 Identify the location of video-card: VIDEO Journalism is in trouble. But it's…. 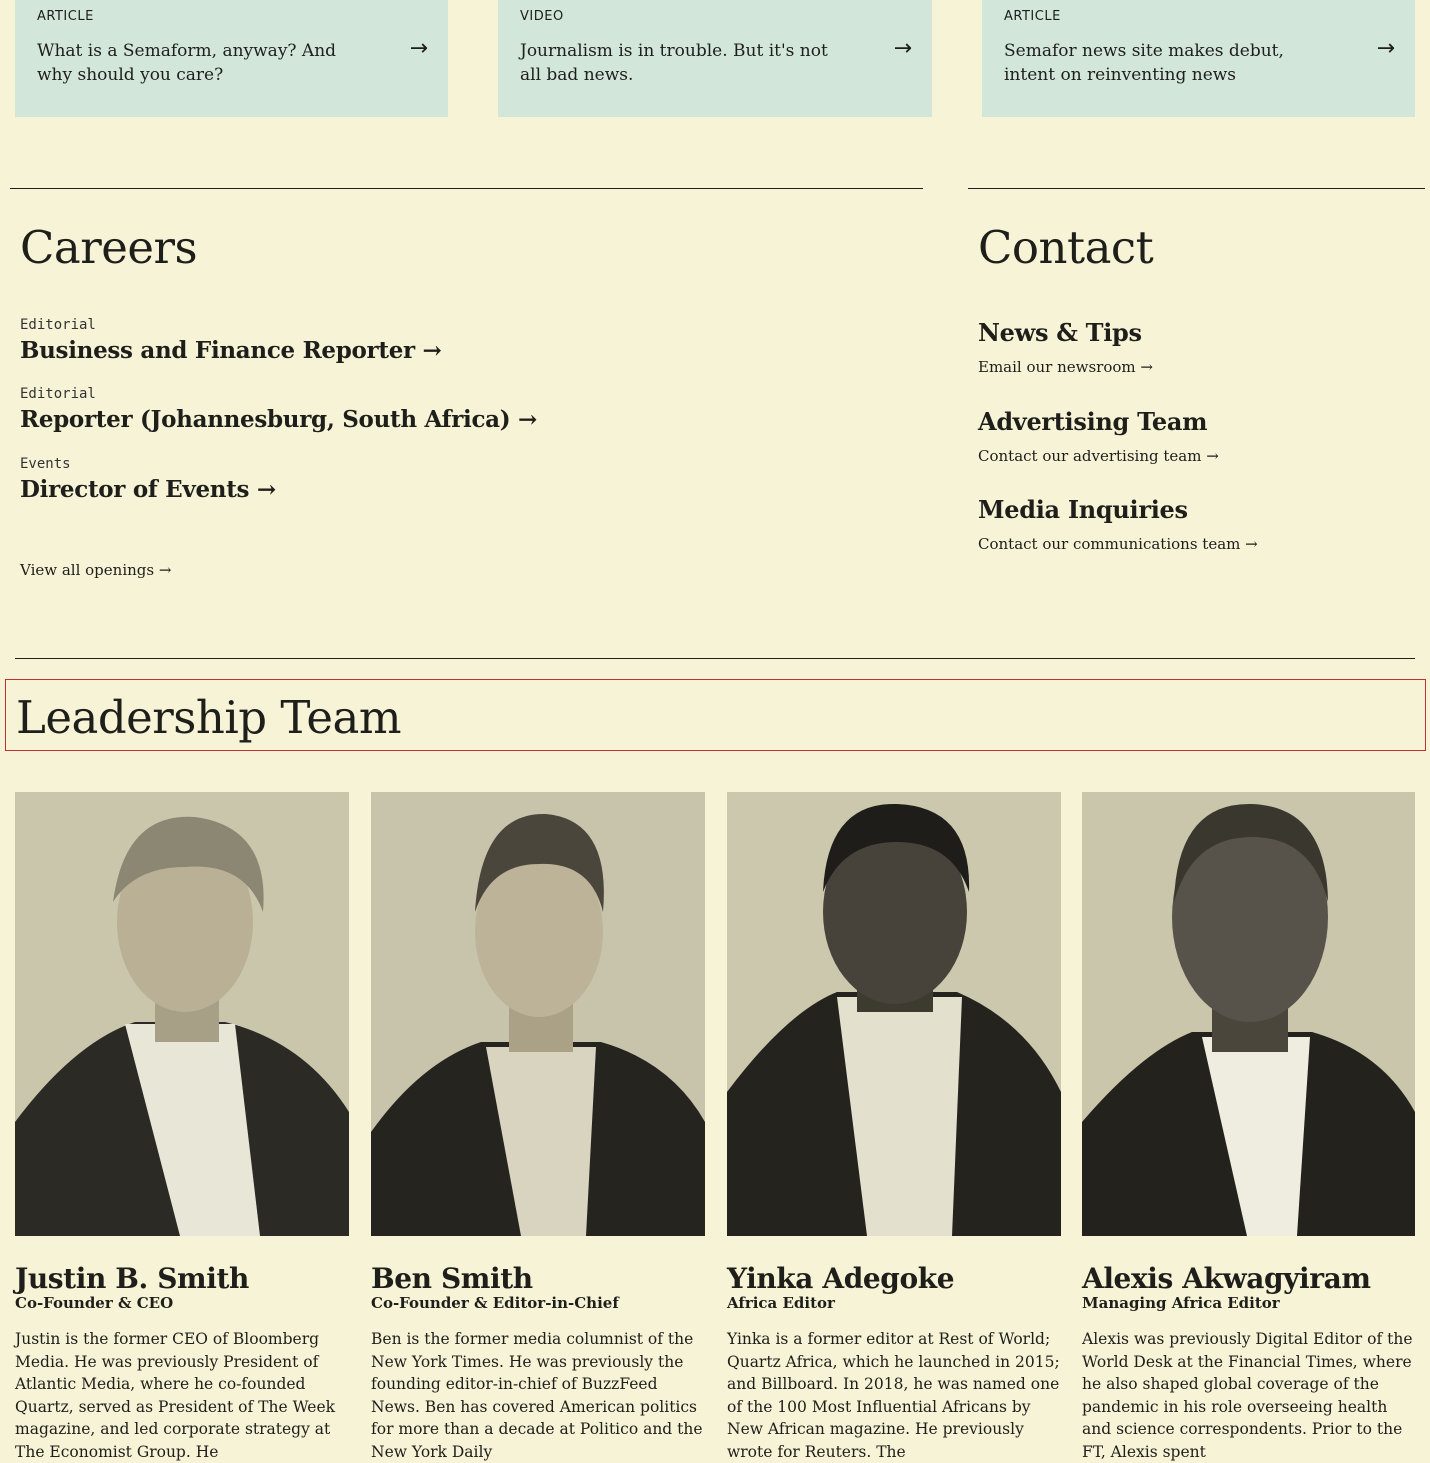
(715, 58).